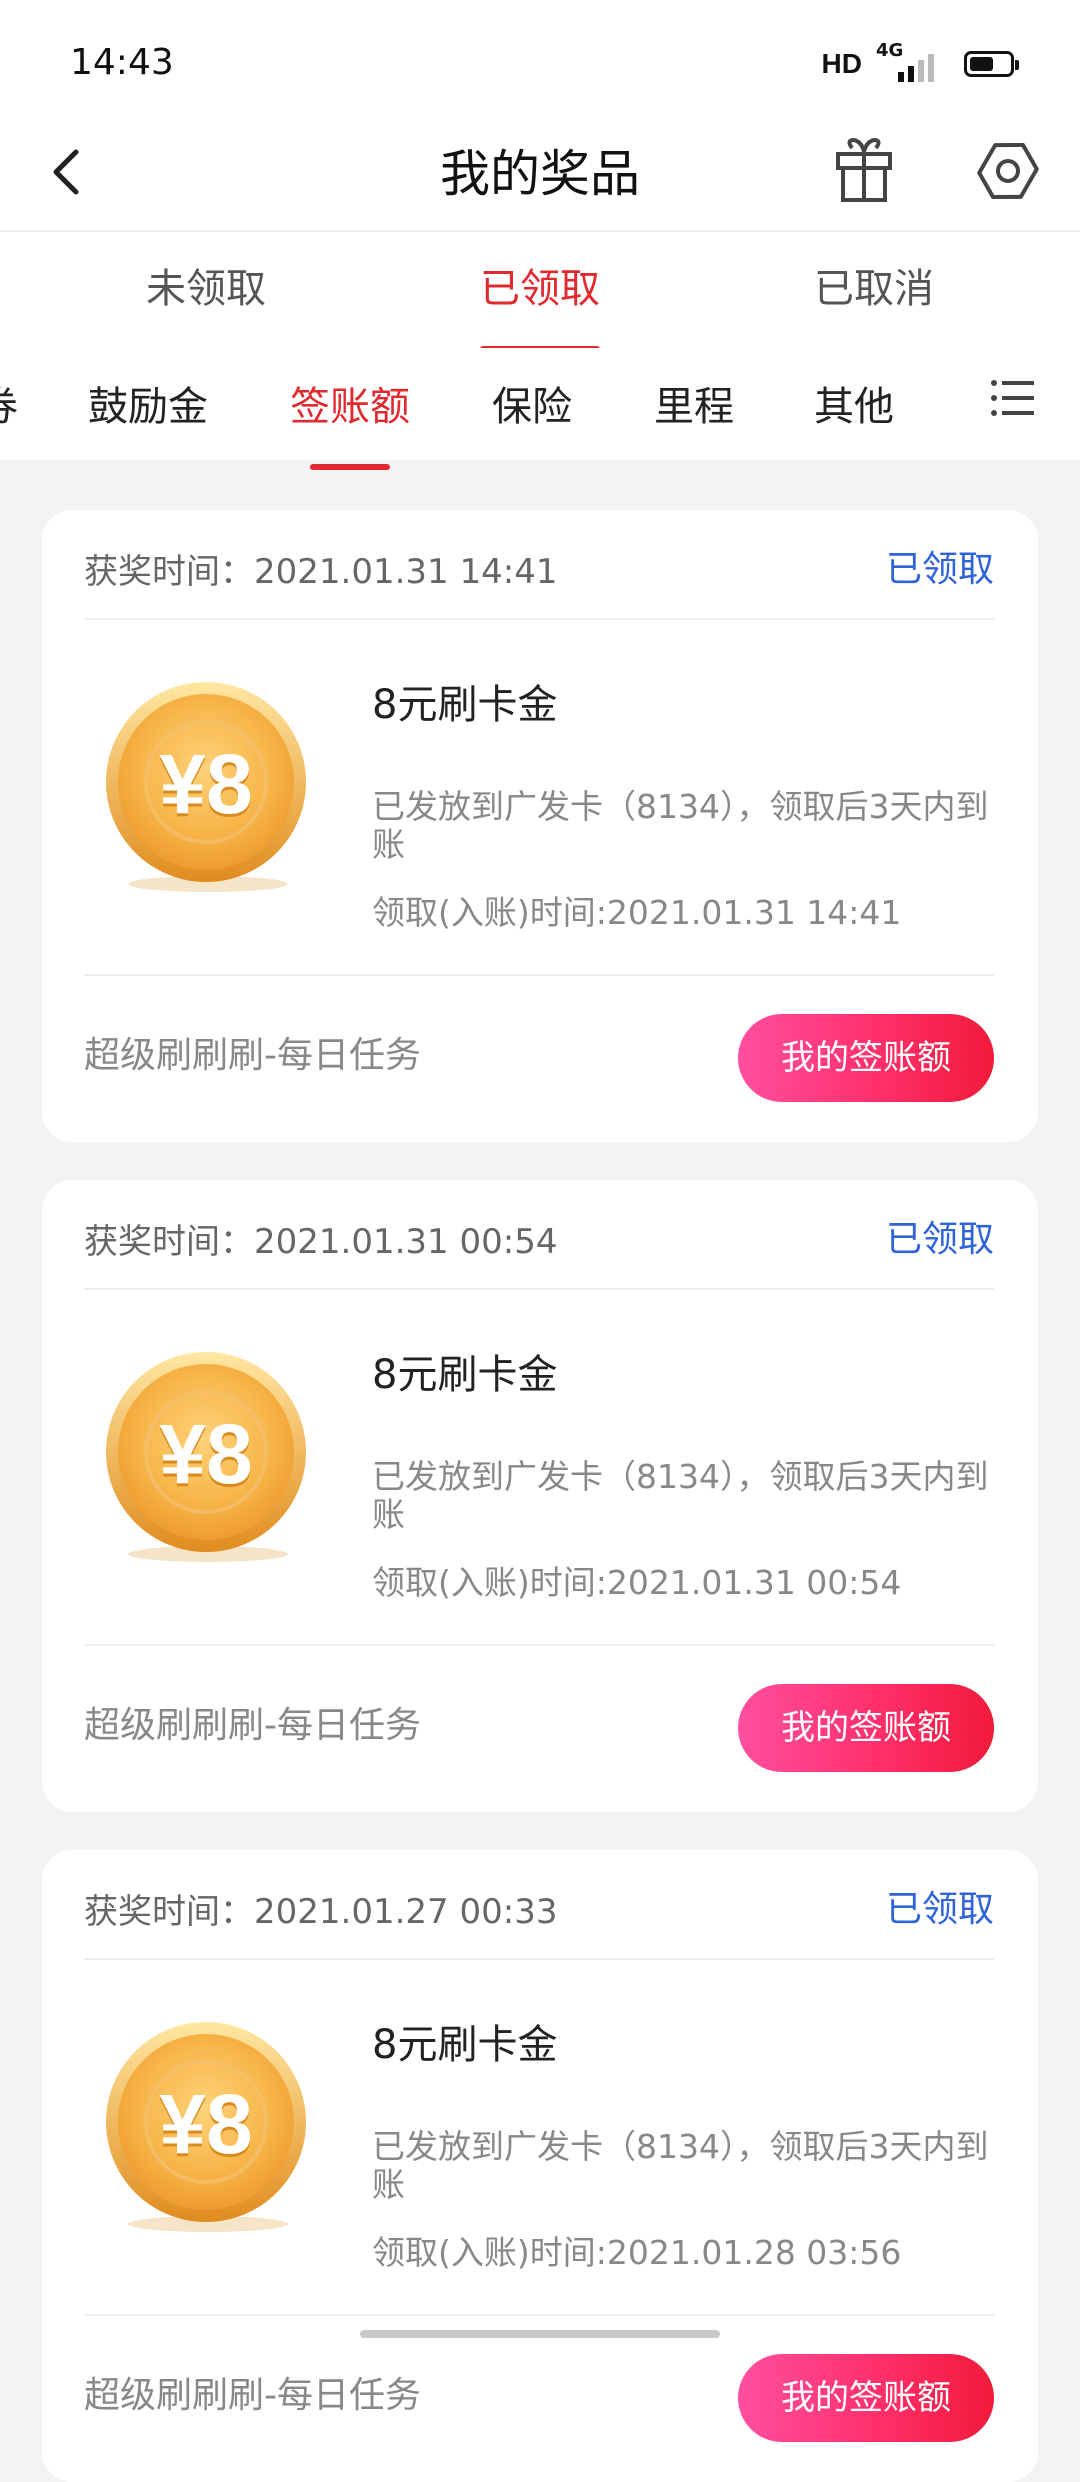  I want to click on gift-icon, so click(864, 170).